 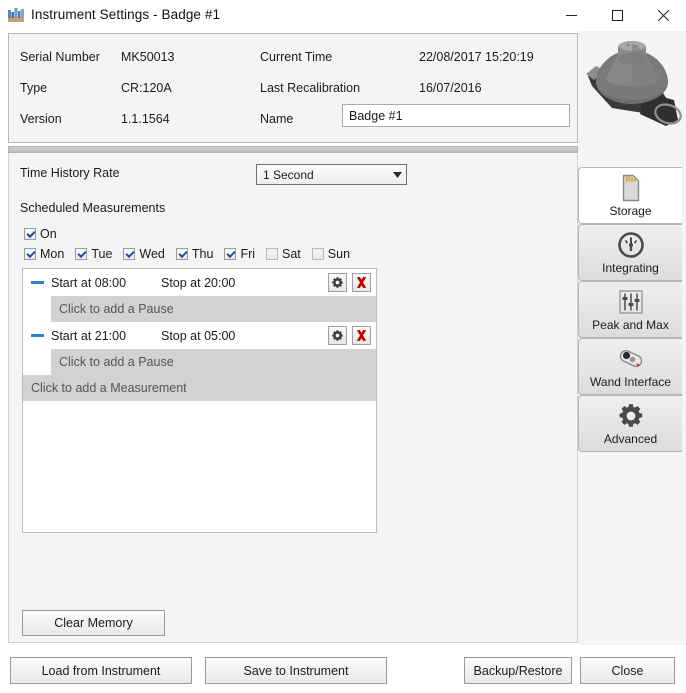 I want to click on measurement-start-time: Start at 08:00, so click(x=89, y=282).